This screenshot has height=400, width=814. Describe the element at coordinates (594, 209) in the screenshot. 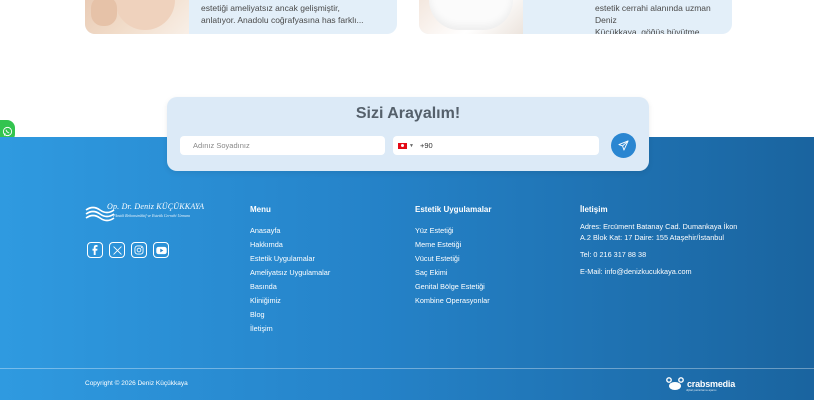

I see `contact-title: İletişim` at that location.